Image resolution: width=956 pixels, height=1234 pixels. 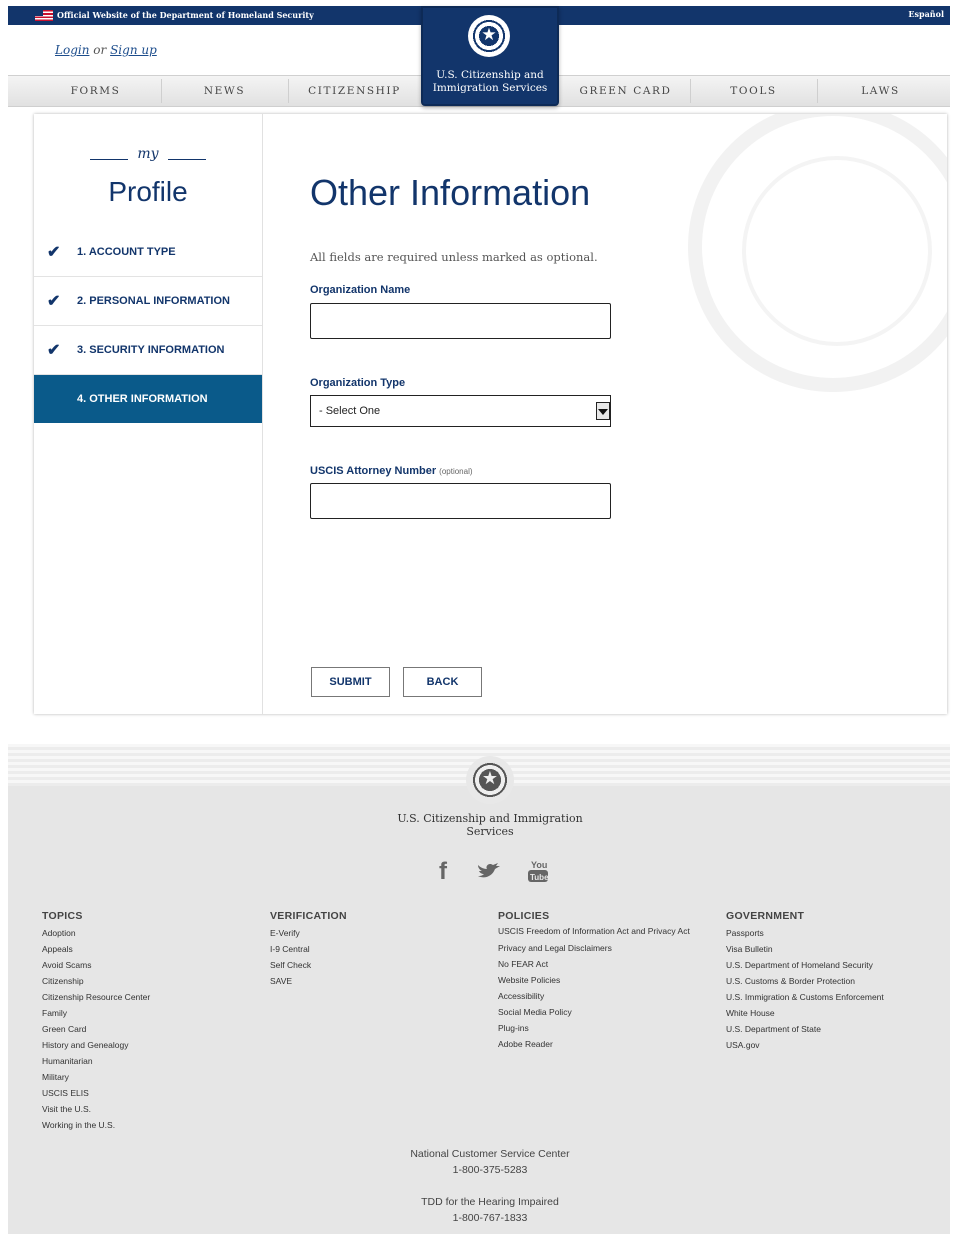 I want to click on footer-link: History and Genealogy, so click(x=96, y=1045).